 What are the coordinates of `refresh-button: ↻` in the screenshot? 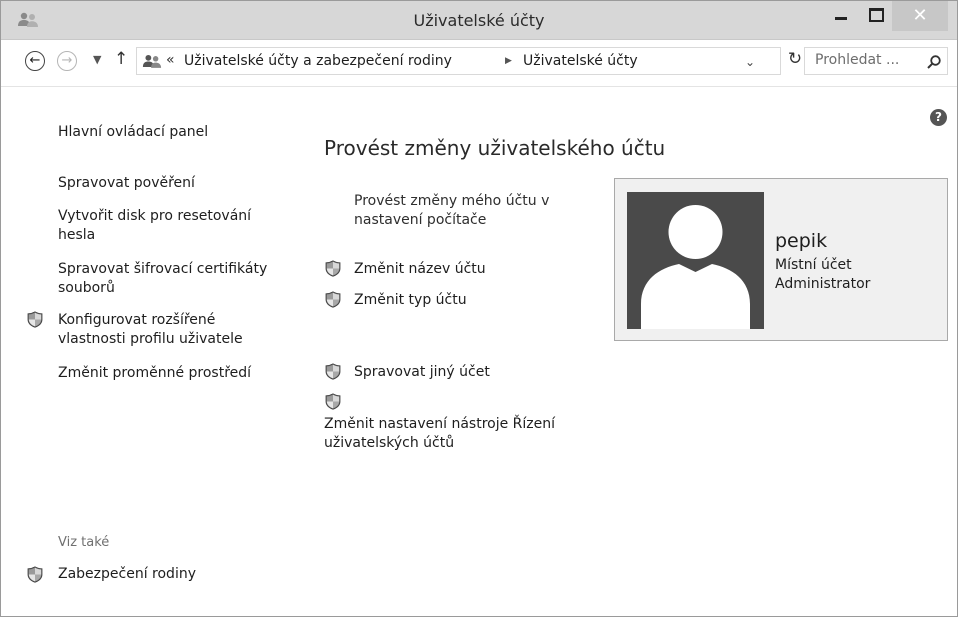 It's located at (795, 61).